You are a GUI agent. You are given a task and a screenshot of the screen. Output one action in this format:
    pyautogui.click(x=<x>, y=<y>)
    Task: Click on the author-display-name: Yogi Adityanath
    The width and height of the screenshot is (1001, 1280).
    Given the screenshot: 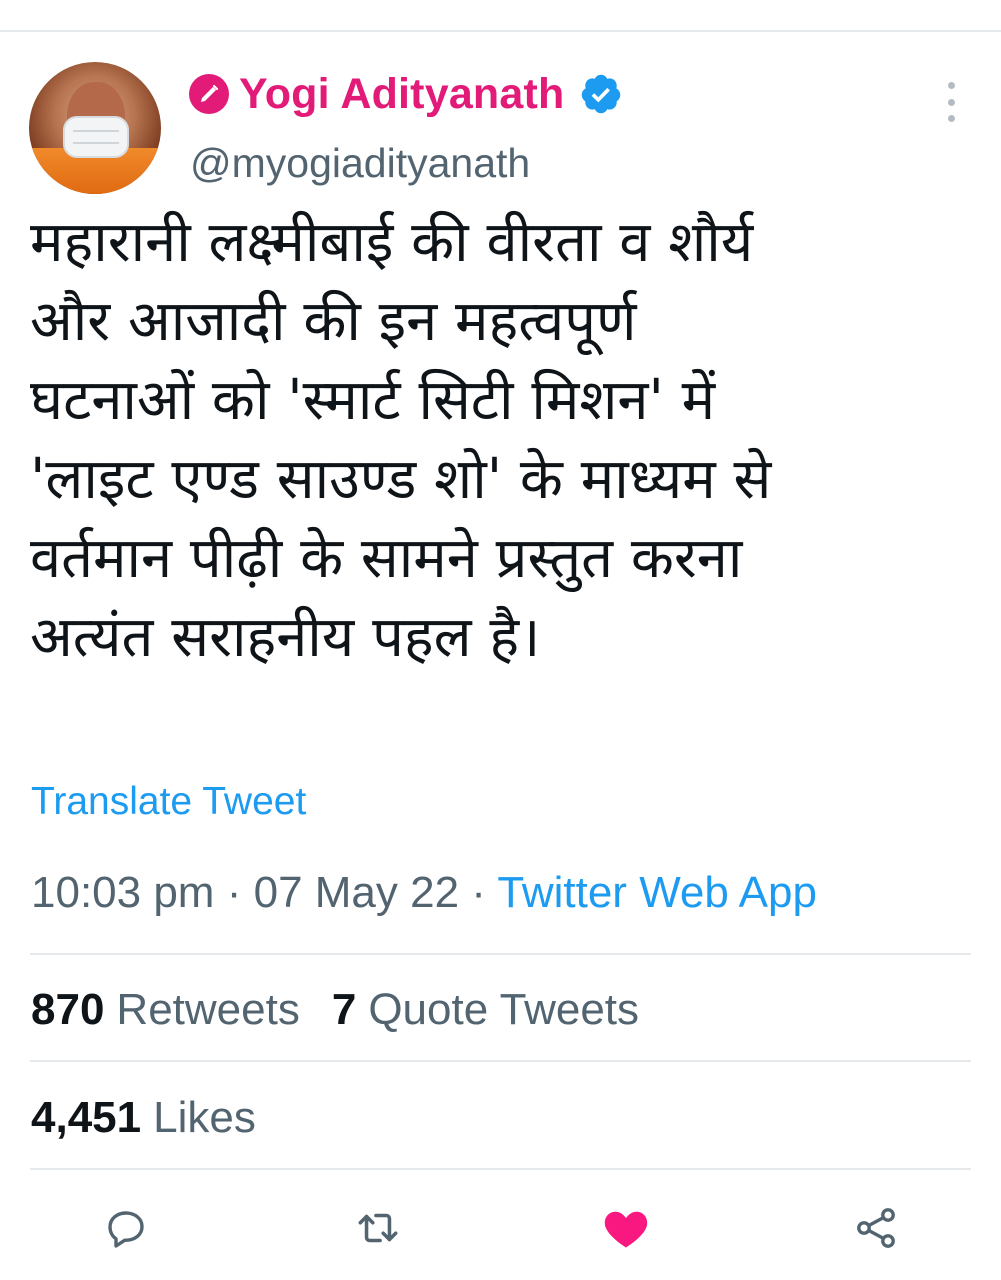 What is the action you would take?
    pyautogui.click(x=402, y=94)
    